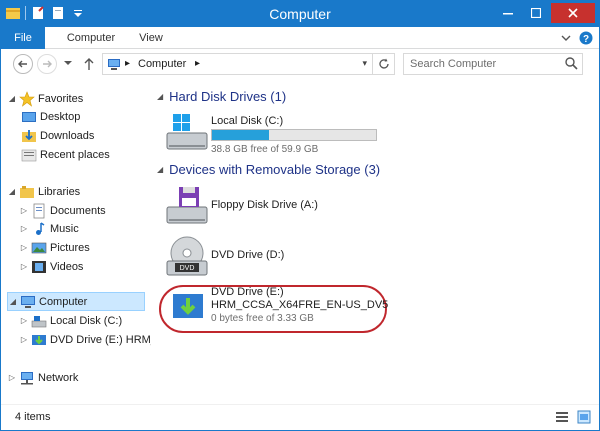 This screenshot has width=600, height=431. I want to click on sidebar-item-label: Network, so click(58, 377).